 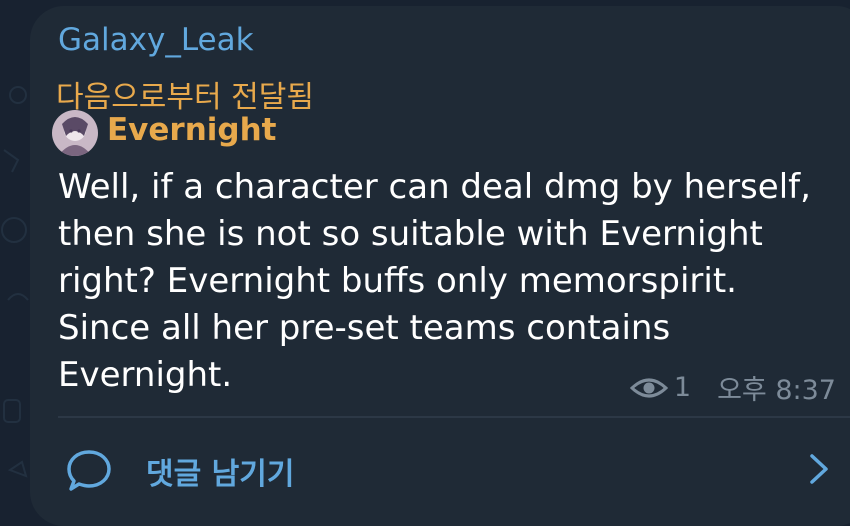 I want to click on message-time: 오후 8:37, so click(x=776, y=390).